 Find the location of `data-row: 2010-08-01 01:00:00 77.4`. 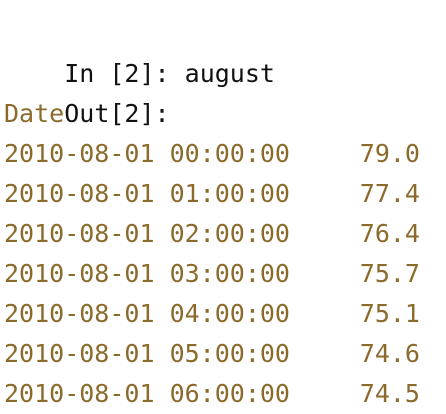

data-row: 2010-08-01 01:00:00 77.4 is located at coordinates (212, 194).